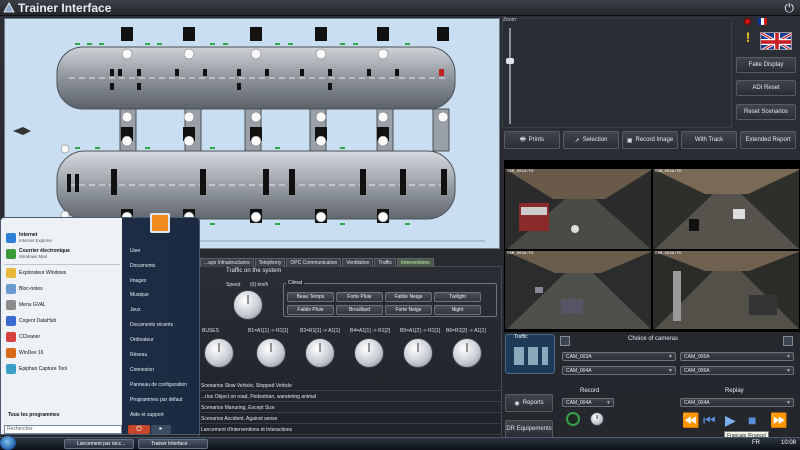 This screenshot has width=800, height=450. What do you see at coordinates (529, 429) in the screenshot?
I see `dr-equipements-button: DR Equipements` at bounding box center [529, 429].